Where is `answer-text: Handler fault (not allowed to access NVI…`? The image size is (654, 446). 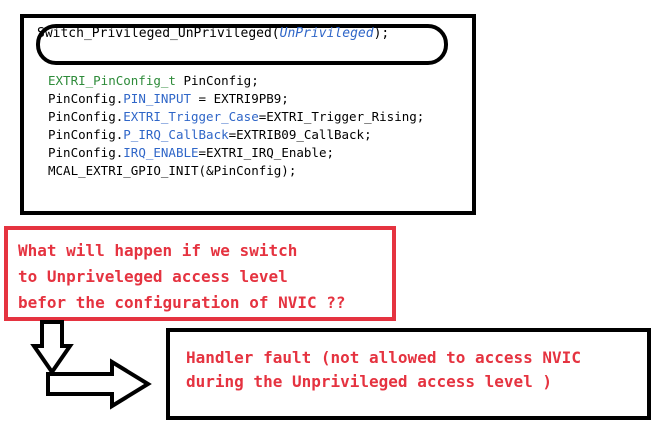
answer-text: Handler fault (not allowed to access NVI… is located at coordinates (383, 369).